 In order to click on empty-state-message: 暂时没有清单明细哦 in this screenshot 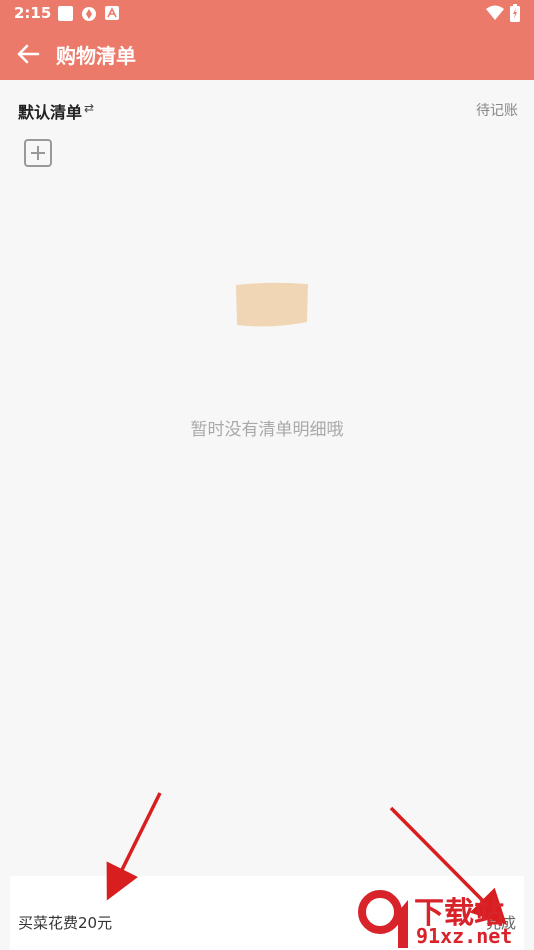, I will do `click(267, 430)`.